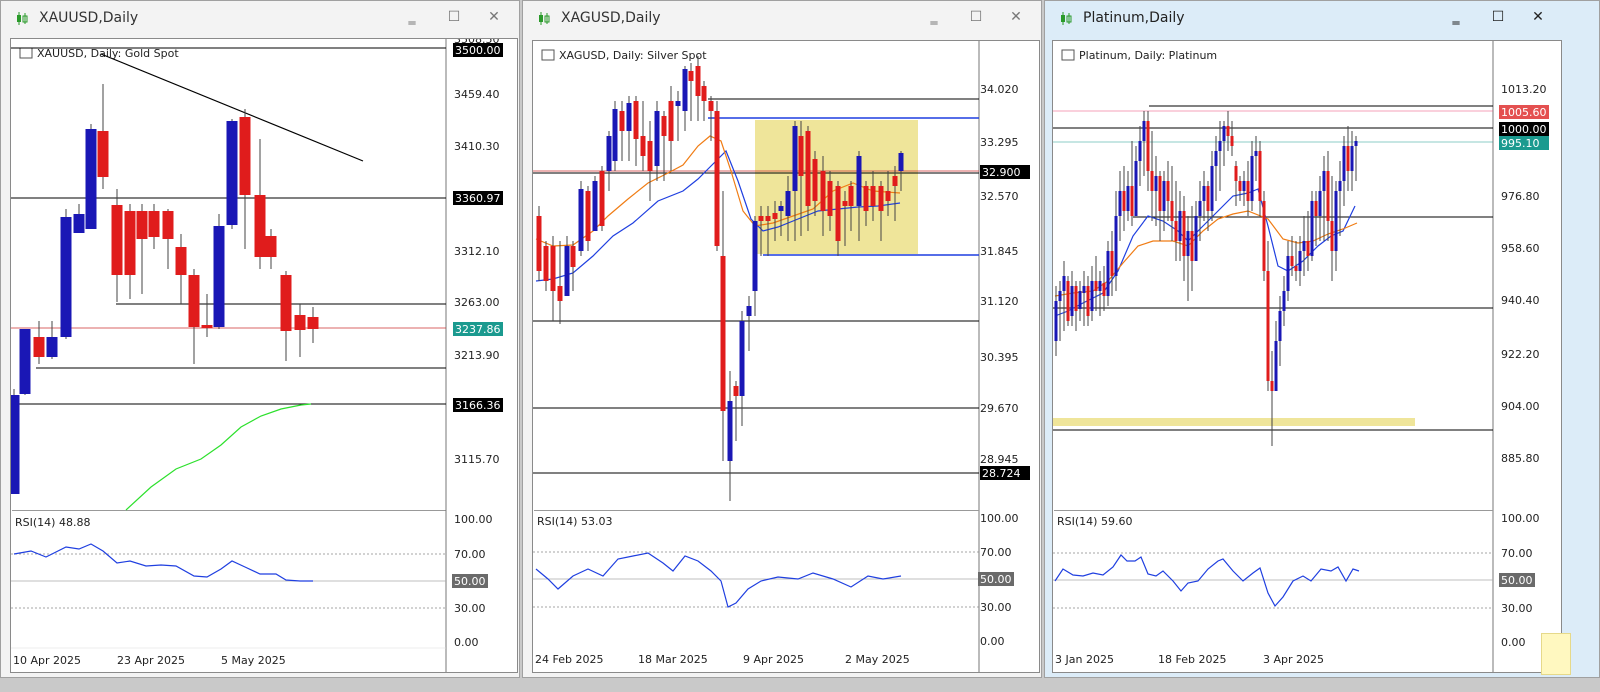  What do you see at coordinates (1084, 659) in the screenshot?
I see `date-label: 3 Jan 2025` at bounding box center [1084, 659].